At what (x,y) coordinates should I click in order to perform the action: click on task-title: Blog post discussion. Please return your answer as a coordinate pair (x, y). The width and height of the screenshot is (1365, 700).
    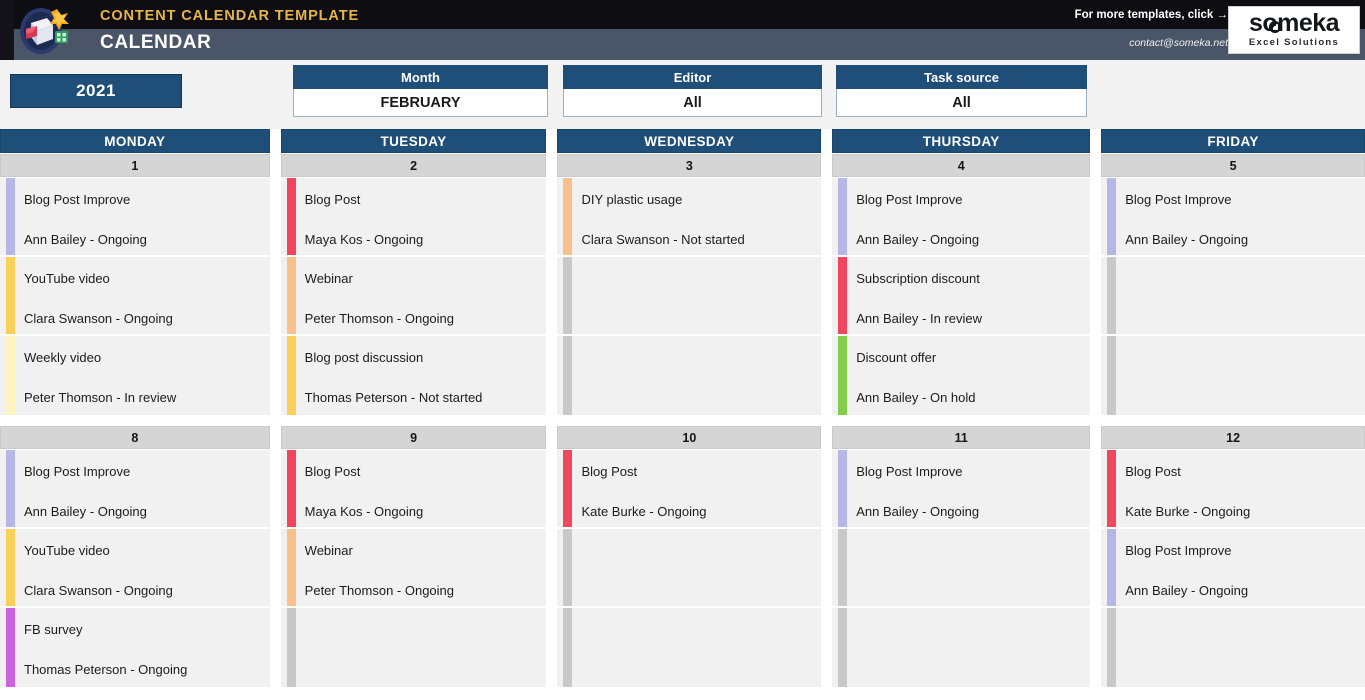
    Looking at the image, I should click on (364, 357).